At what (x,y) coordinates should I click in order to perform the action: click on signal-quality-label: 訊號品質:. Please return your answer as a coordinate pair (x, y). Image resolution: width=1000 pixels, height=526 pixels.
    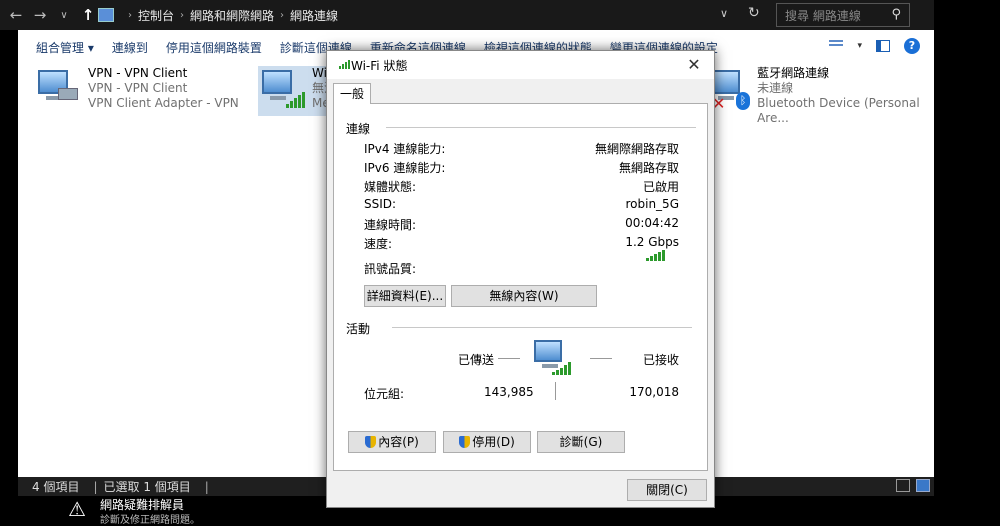
    Looking at the image, I should click on (390, 269).